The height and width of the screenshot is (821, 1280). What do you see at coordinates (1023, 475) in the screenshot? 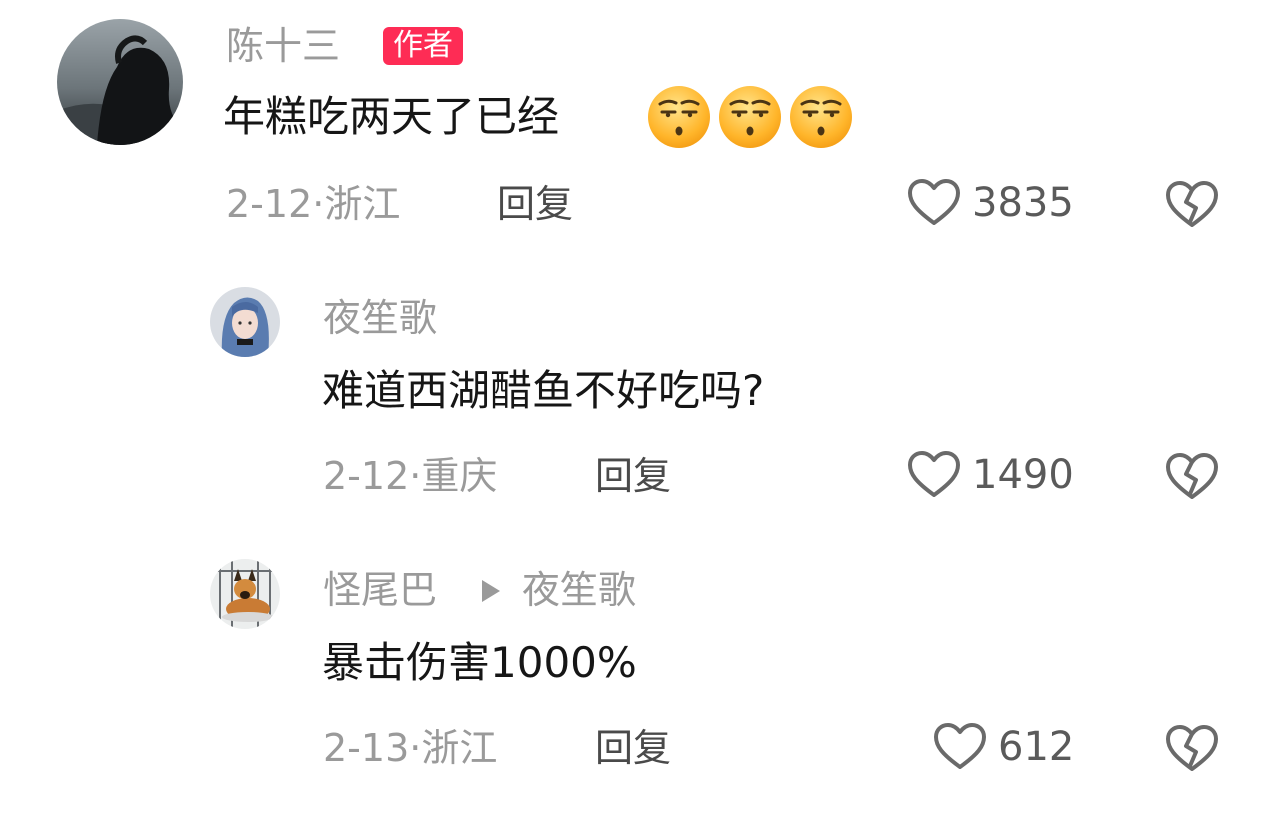
I see `like-count: 1490` at bounding box center [1023, 475].